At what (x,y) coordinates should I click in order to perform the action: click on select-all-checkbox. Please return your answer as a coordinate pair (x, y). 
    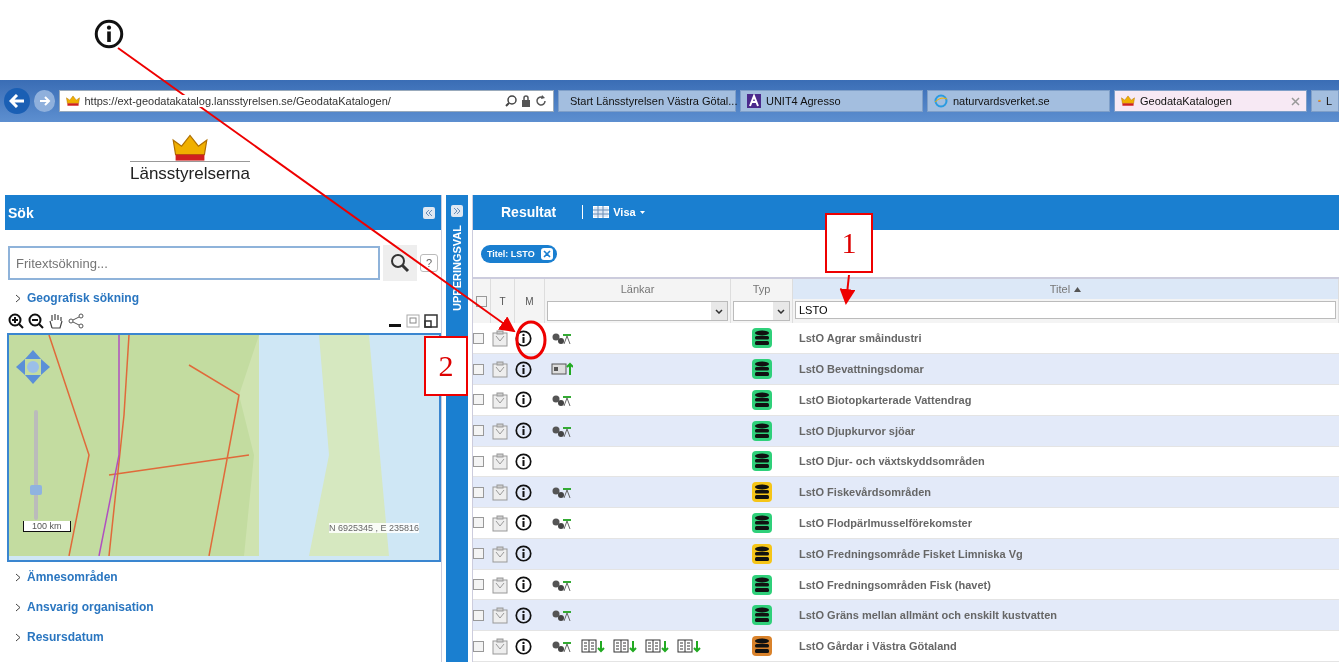
    Looking at the image, I should click on (481, 301).